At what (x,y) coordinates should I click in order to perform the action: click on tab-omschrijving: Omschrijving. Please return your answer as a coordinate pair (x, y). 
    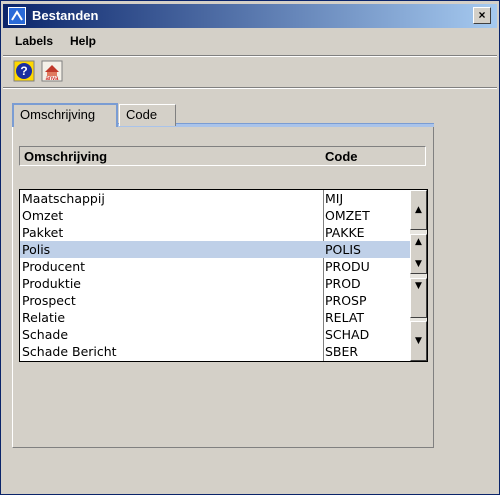
    Looking at the image, I should click on (65, 115).